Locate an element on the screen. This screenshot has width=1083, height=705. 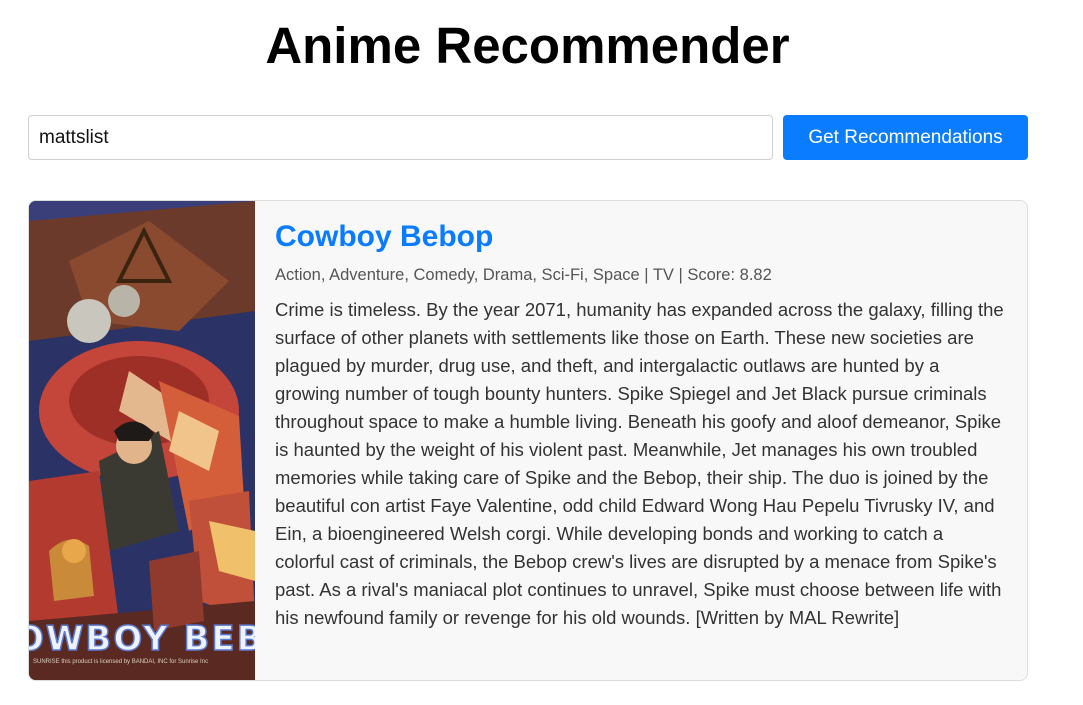
poster-logo: OWBOY BEBO is located at coordinates (142, 639).